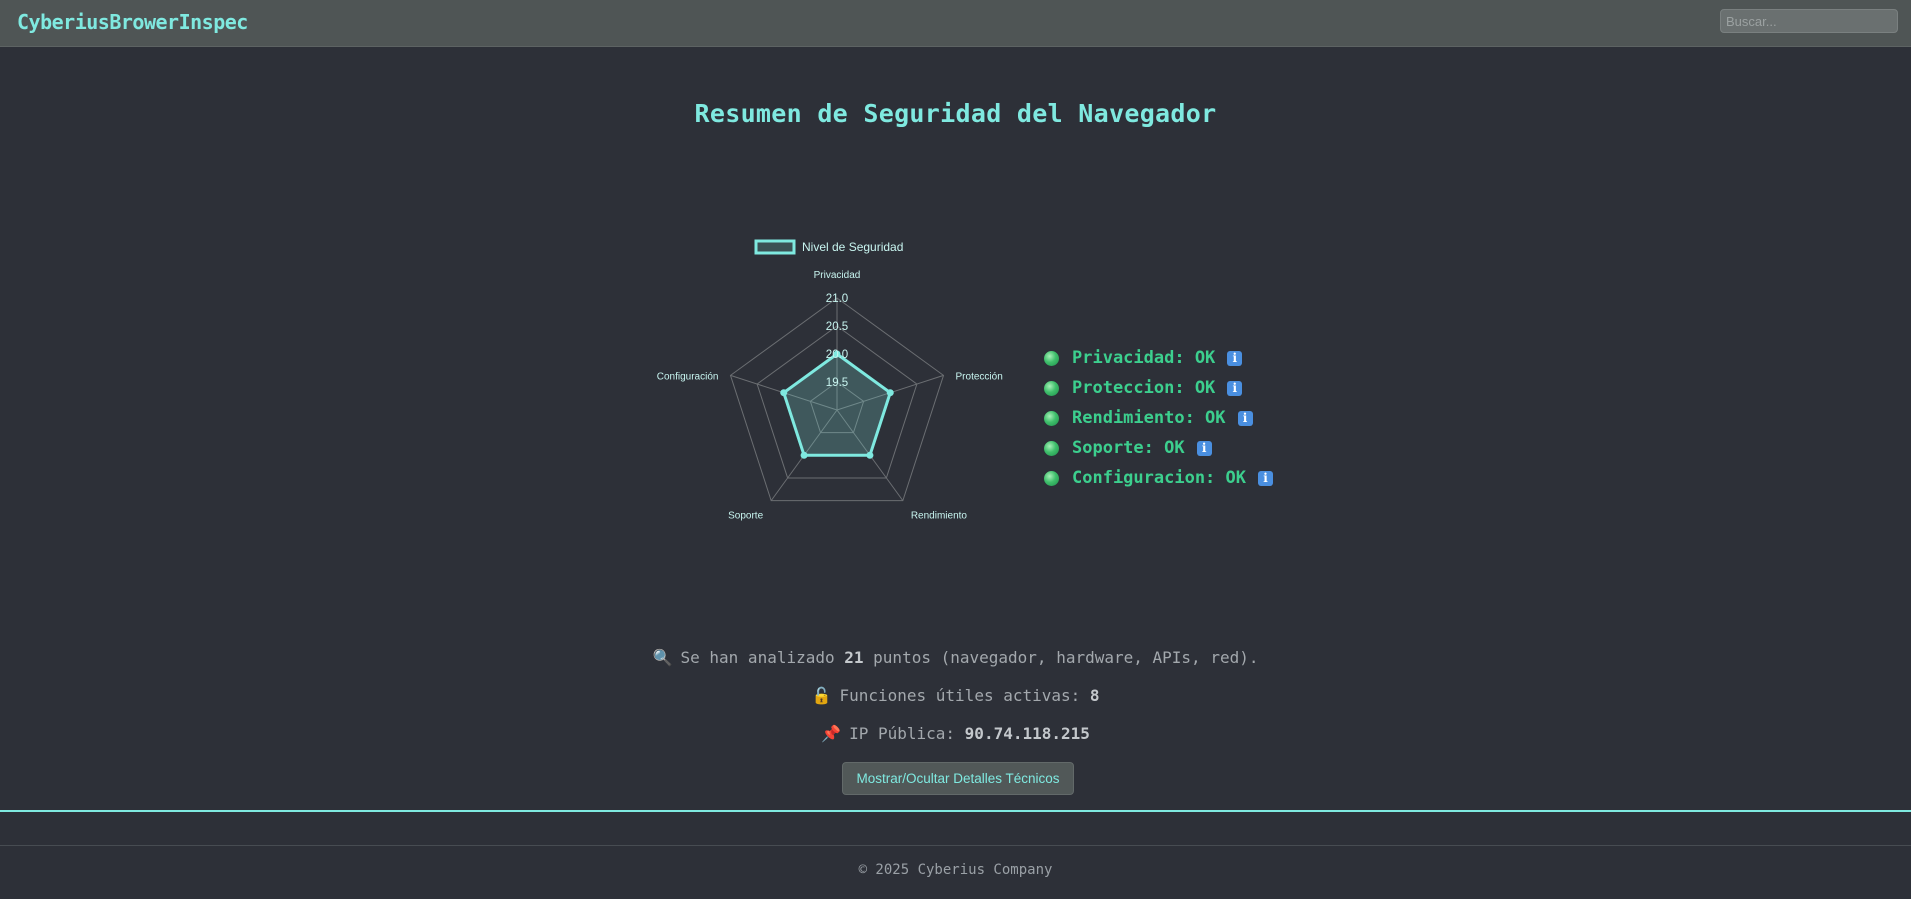 The width and height of the screenshot is (1911, 899). I want to click on toggle-details-button: Mostrar/Ocultar Detalles Técnicos, so click(958, 778).